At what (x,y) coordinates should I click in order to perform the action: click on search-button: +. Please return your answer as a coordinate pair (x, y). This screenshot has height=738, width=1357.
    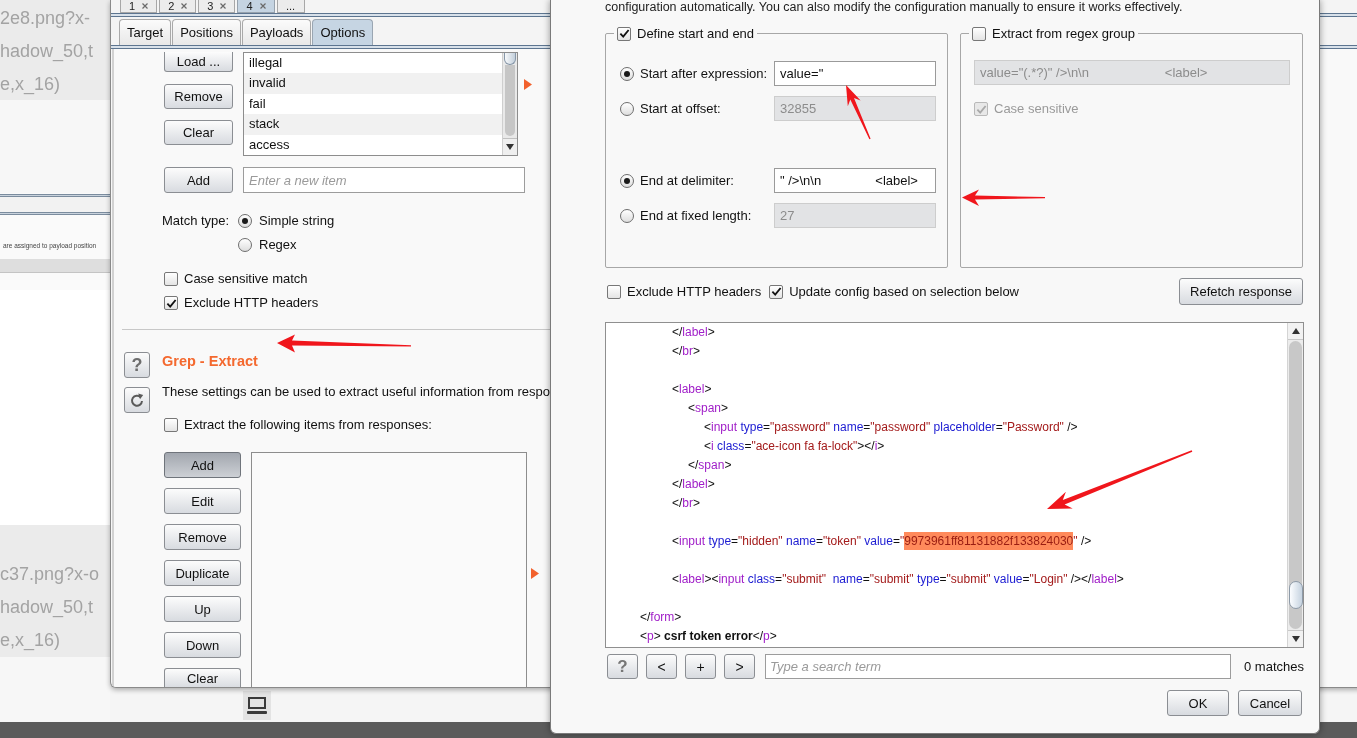
    Looking at the image, I should click on (700, 666).